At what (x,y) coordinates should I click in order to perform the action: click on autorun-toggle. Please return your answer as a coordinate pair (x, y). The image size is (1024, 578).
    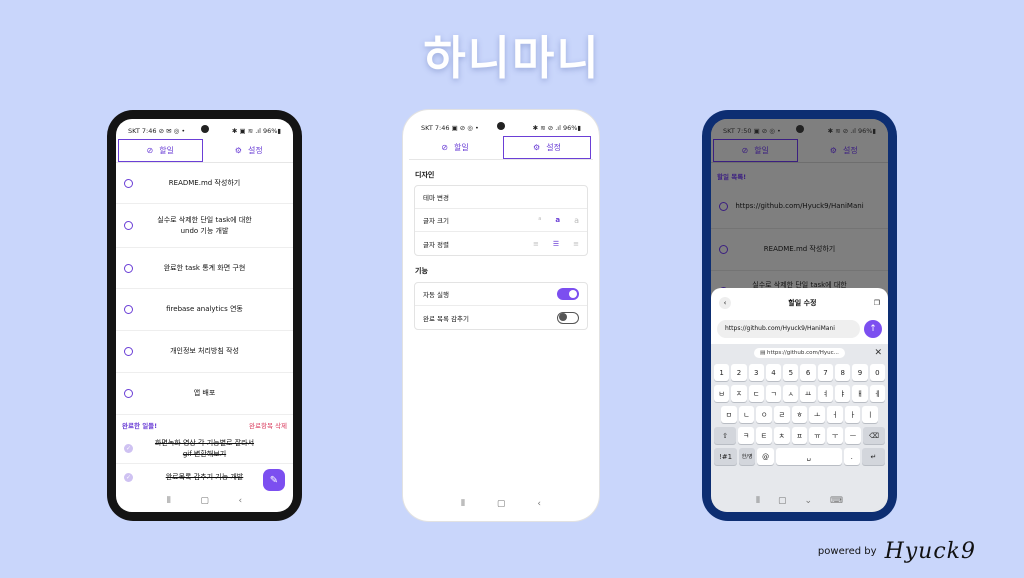
    Looking at the image, I should click on (568, 294).